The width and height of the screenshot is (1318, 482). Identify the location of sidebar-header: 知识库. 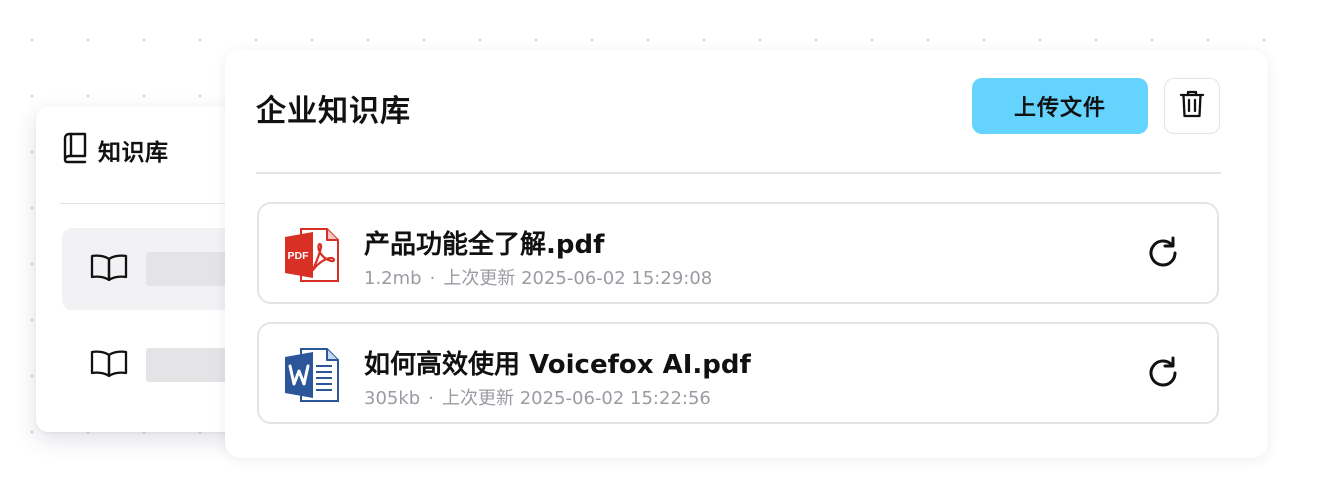
(114, 150).